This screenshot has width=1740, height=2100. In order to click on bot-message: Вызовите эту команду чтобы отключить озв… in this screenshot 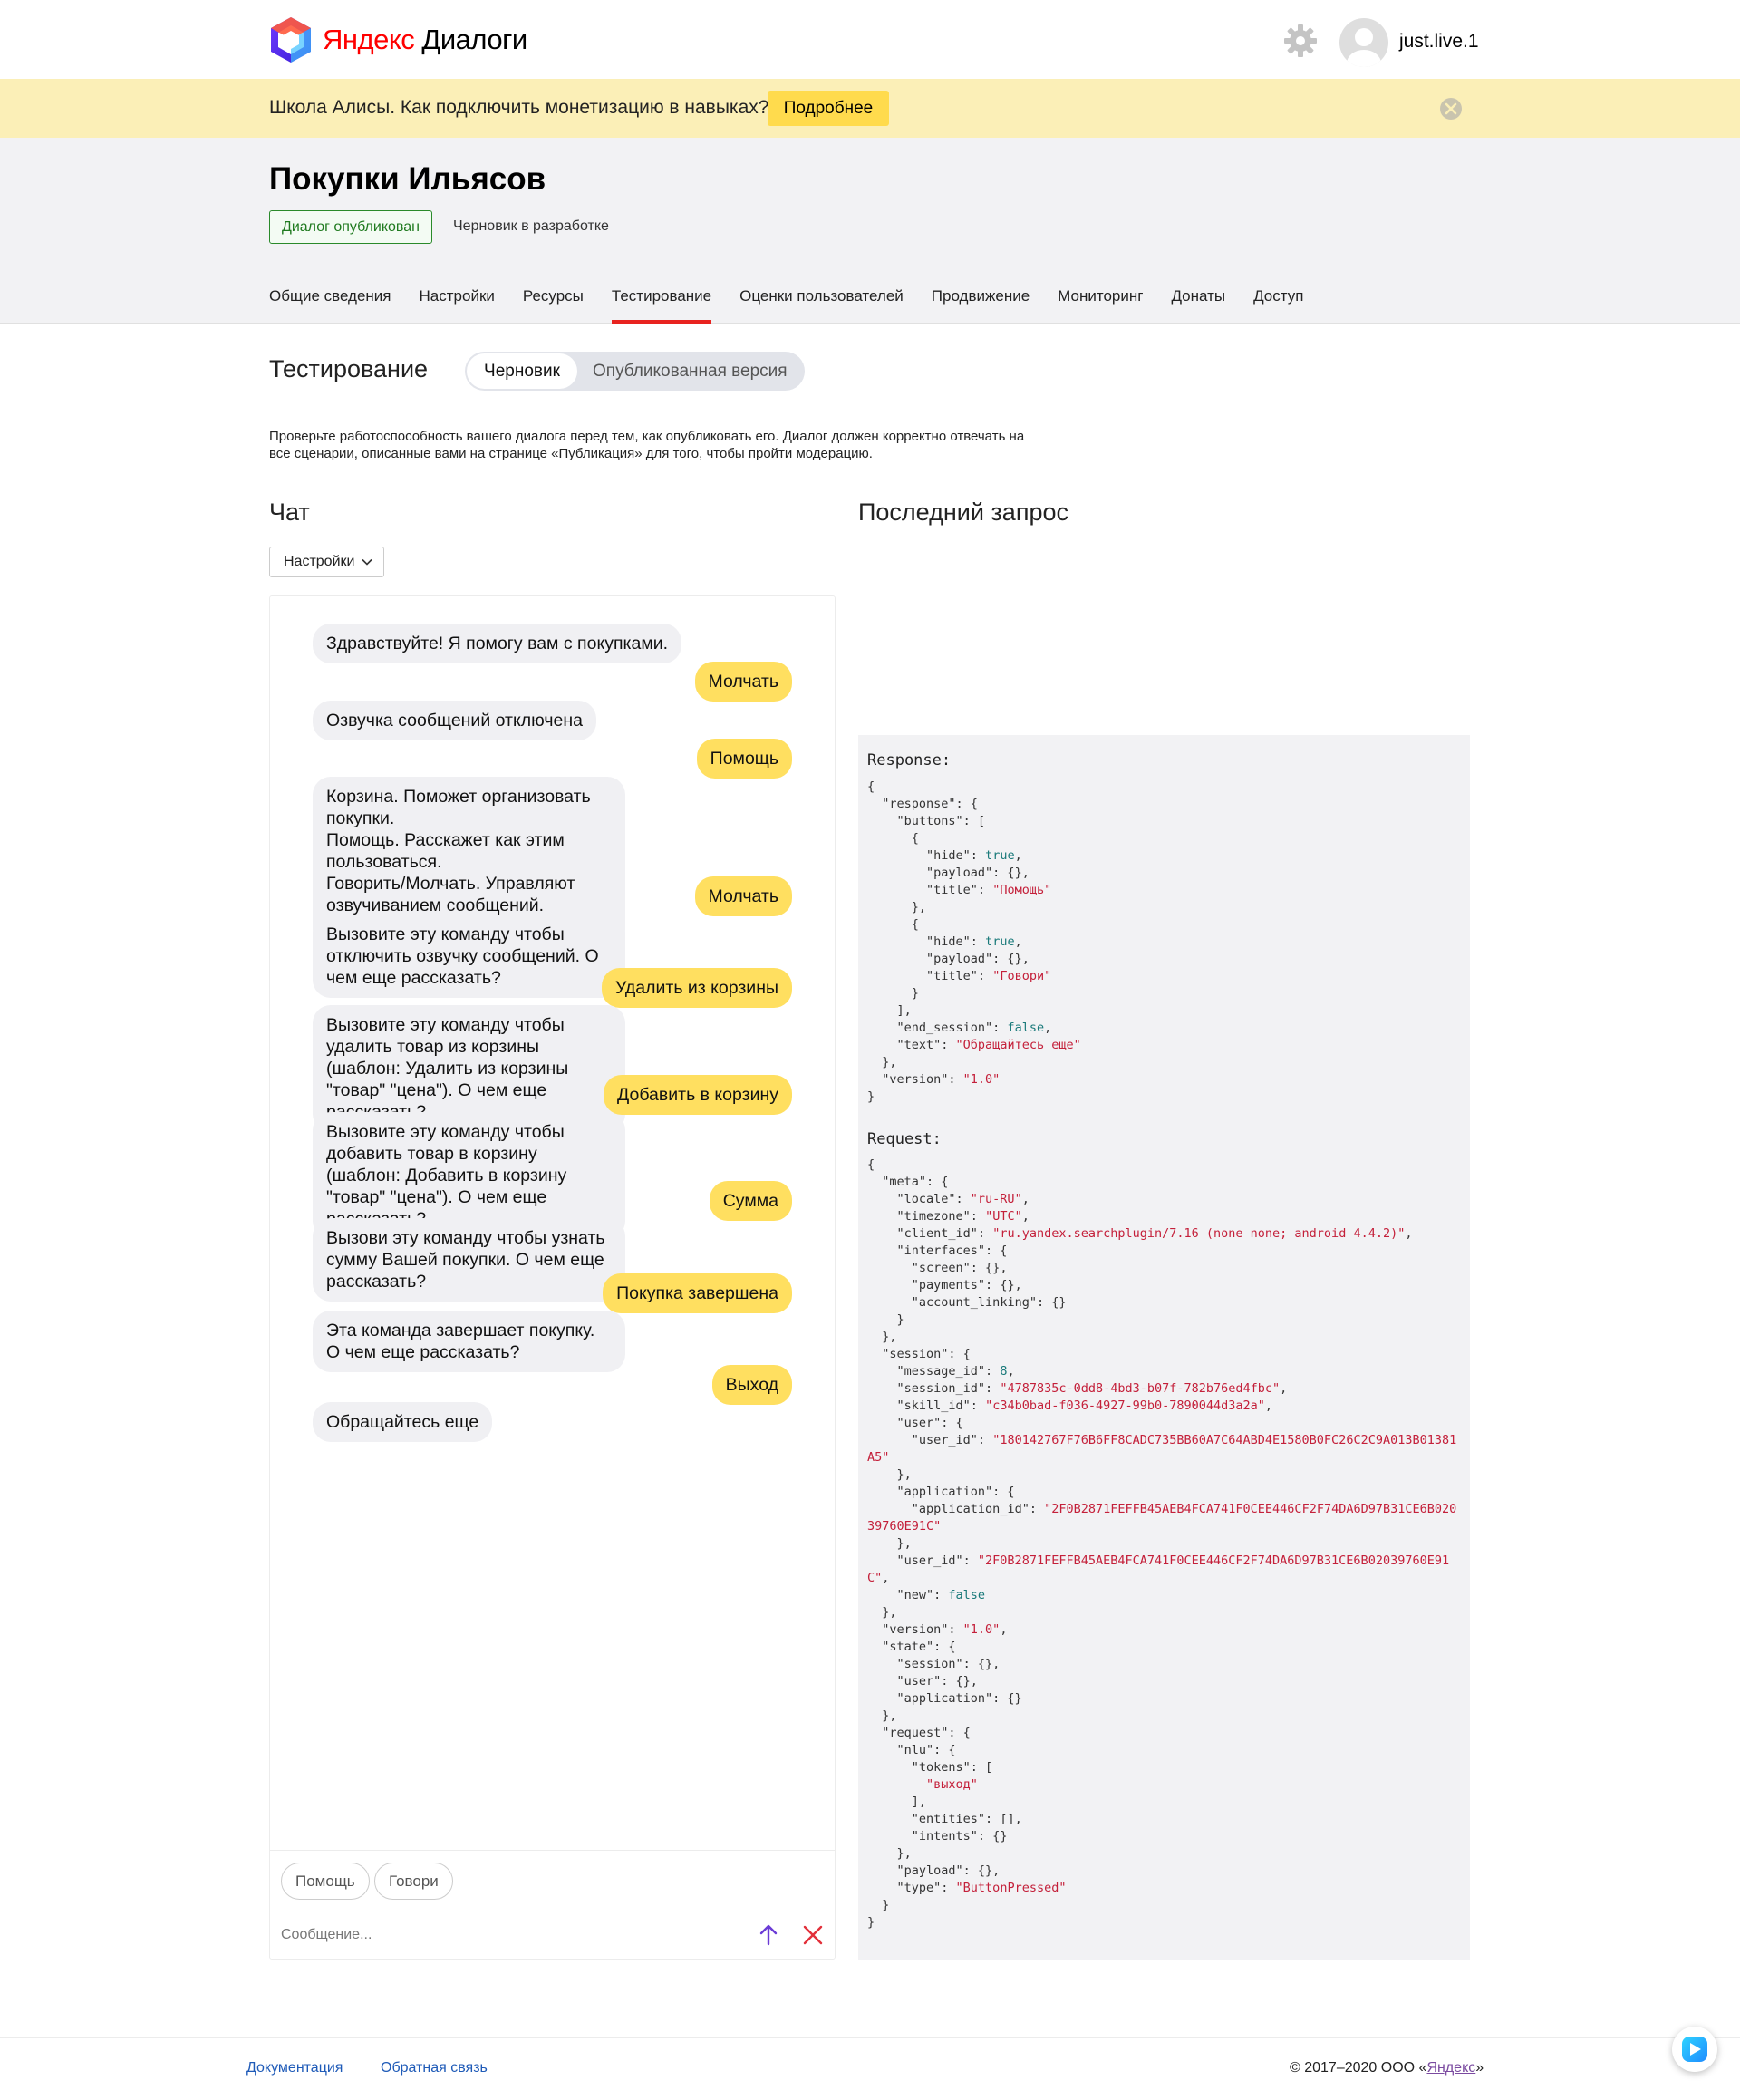, I will do `click(469, 956)`.